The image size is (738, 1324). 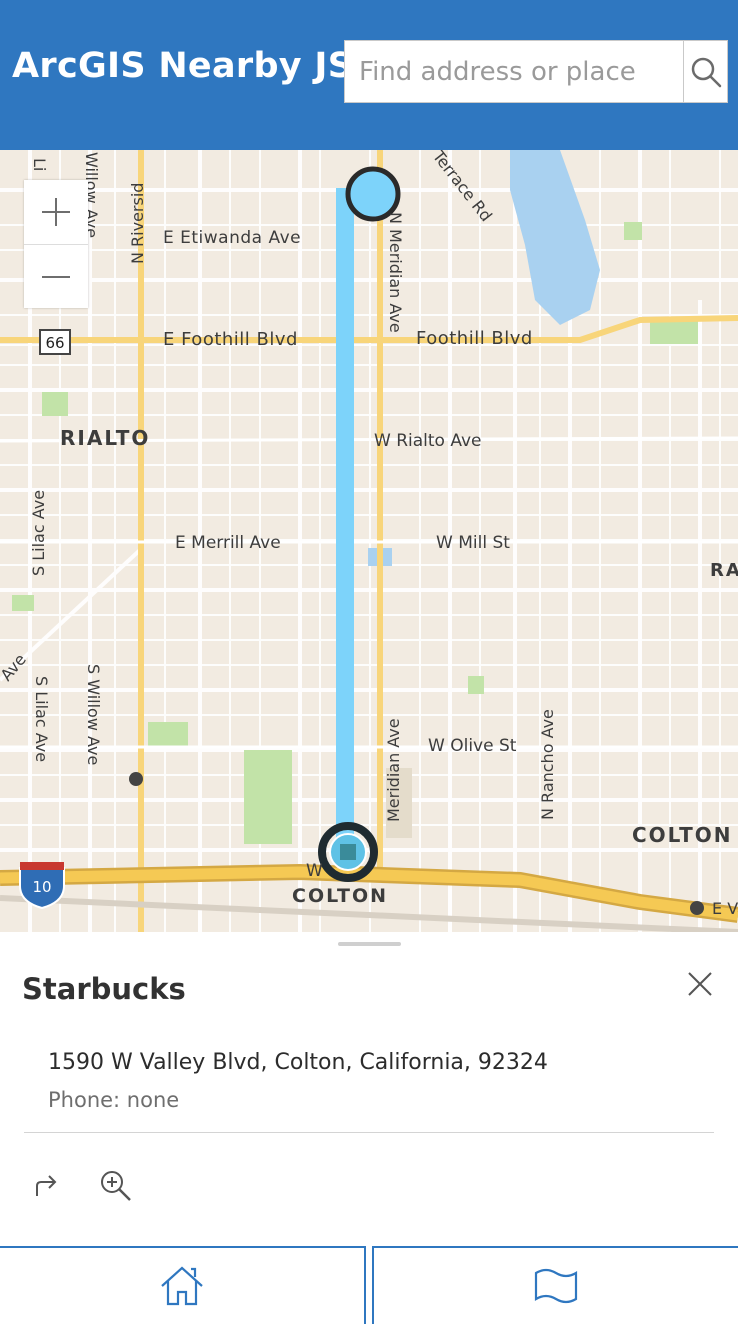 I want to click on search-icon, so click(x=706, y=72).